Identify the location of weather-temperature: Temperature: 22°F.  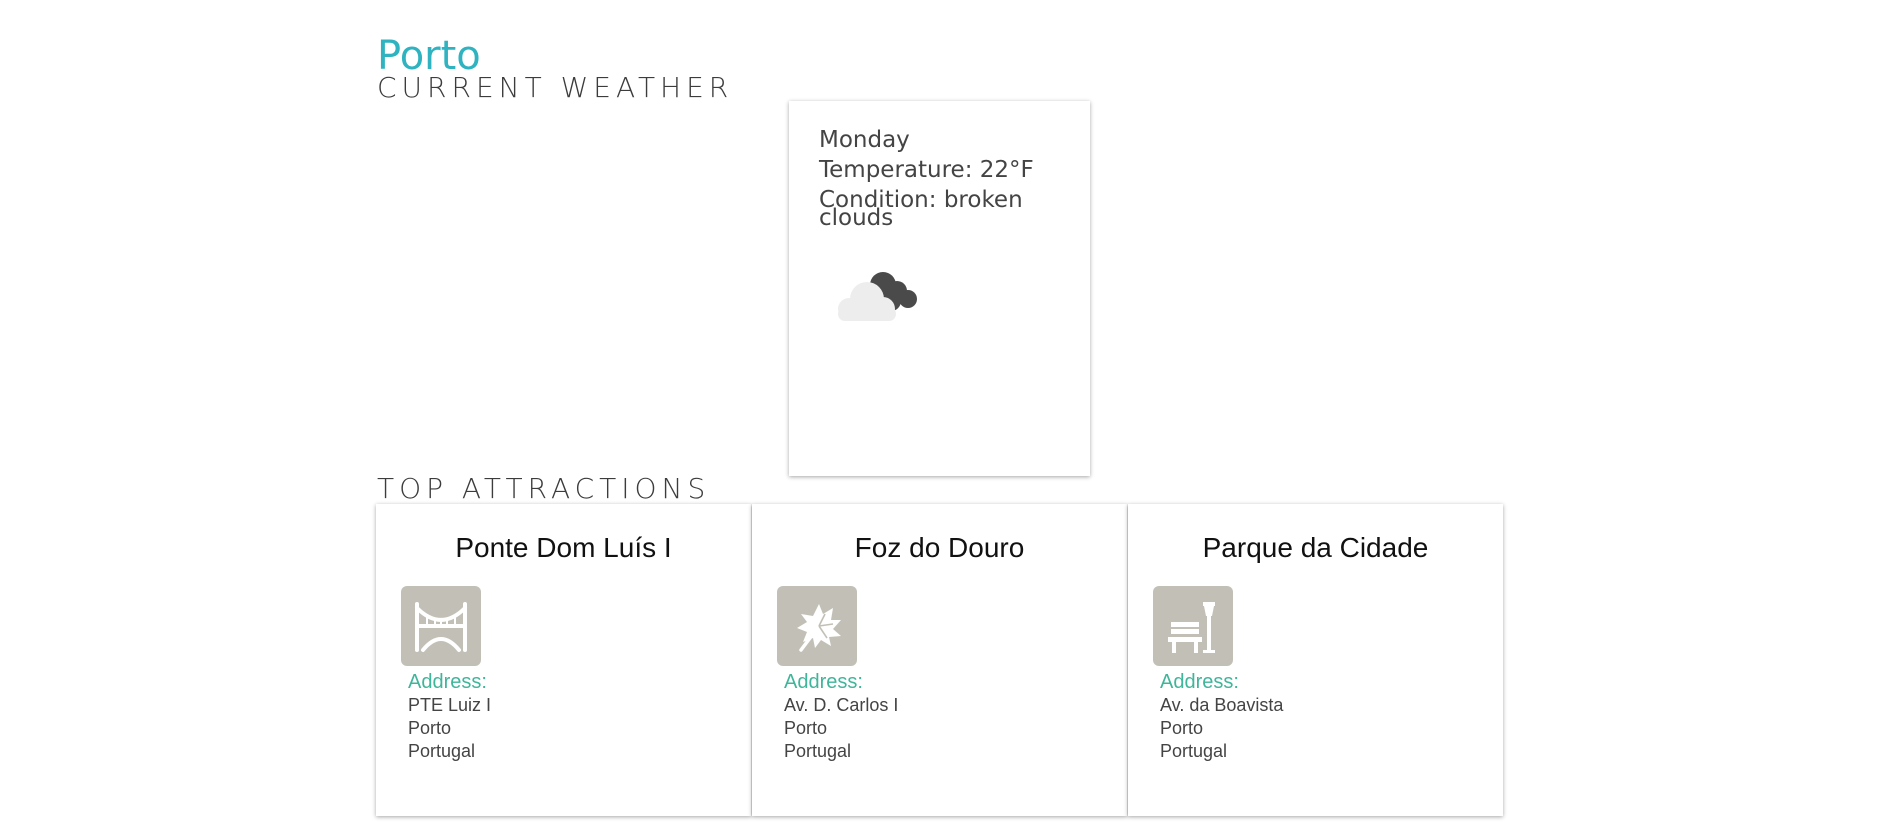
(926, 170).